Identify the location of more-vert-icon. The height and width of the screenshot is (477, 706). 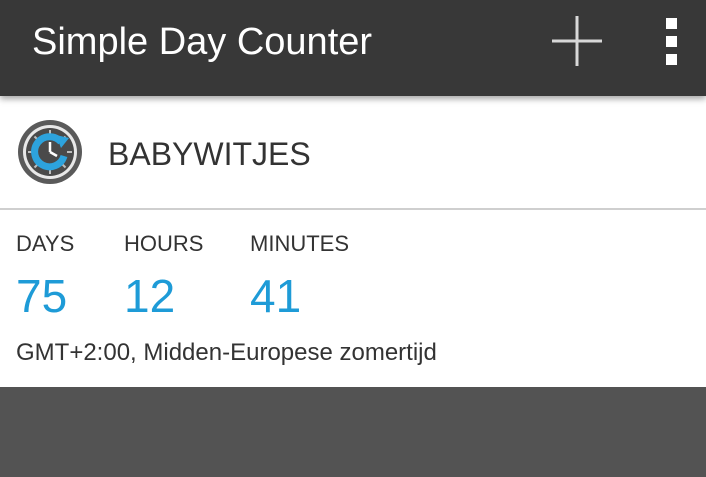
(671, 41).